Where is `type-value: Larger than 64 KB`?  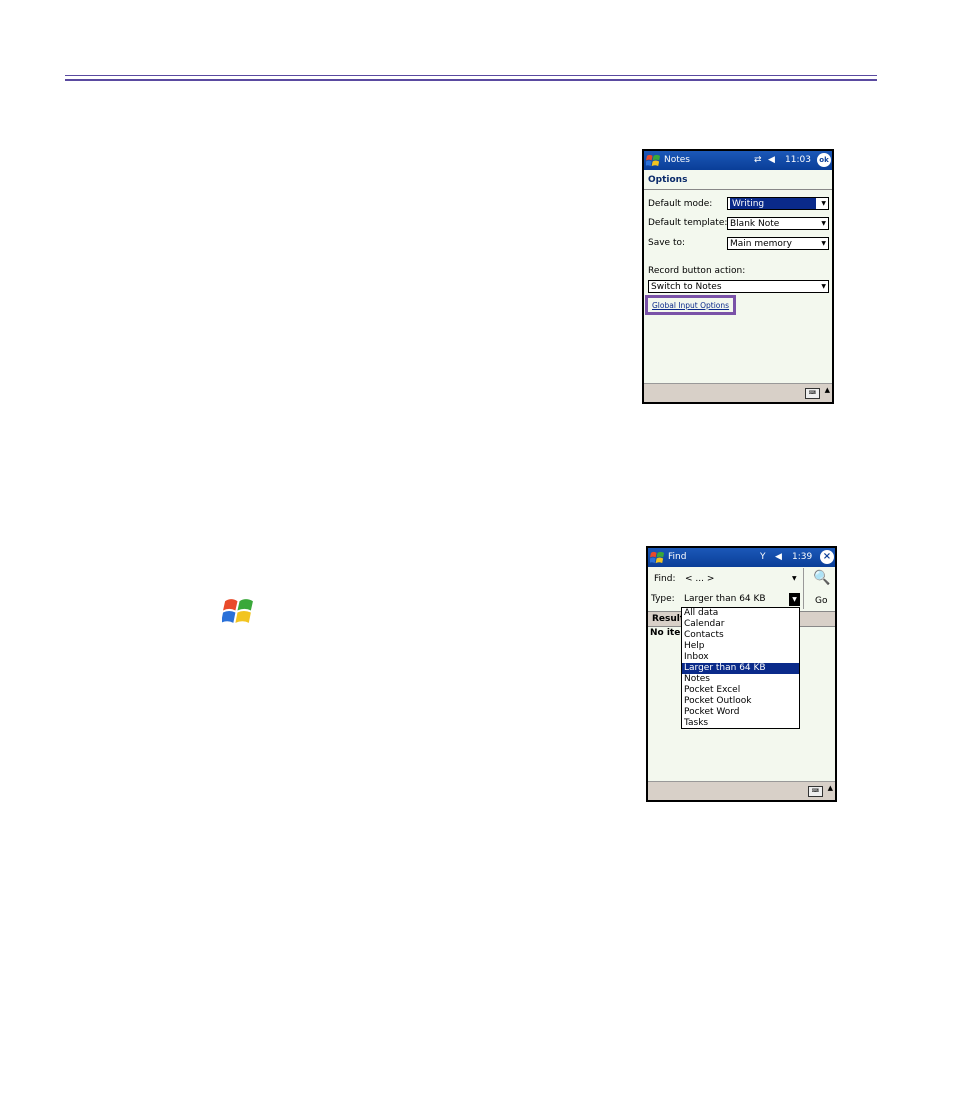
type-value: Larger than 64 KB is located at coordinates (725, 599).